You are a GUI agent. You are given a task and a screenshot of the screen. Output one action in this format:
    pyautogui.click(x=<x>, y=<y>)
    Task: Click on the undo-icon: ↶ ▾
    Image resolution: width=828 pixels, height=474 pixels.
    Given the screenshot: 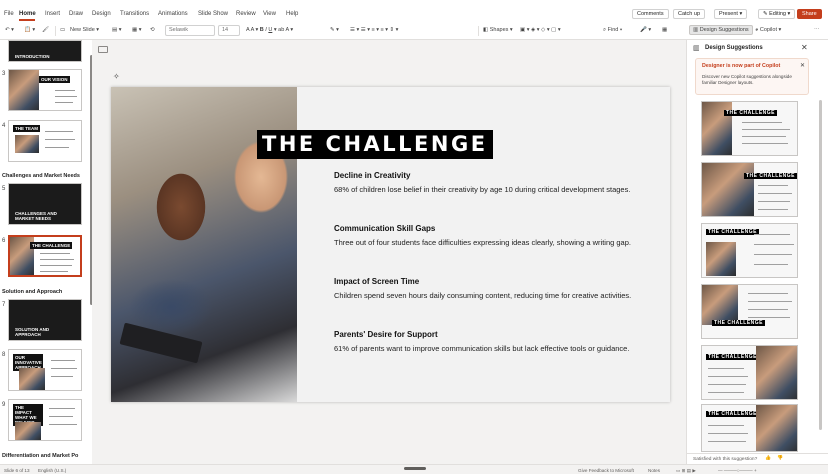 What is the action you would take?
    pyautogui.click(x=9, y=30)
    